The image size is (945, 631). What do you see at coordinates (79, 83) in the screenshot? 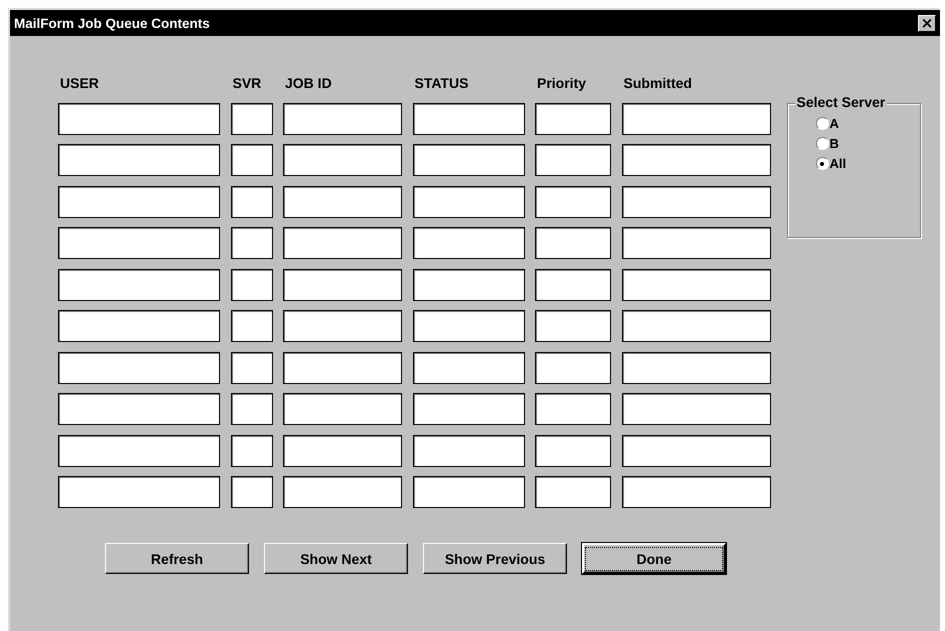
I see `column-header: USER` at bounding box center [79, 83].